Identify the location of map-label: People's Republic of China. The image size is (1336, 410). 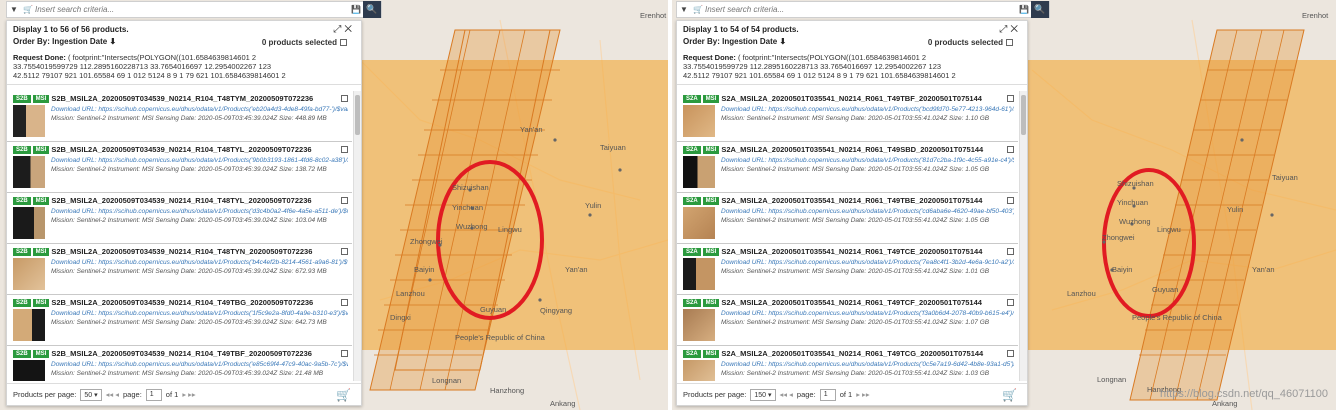
(500, 337).